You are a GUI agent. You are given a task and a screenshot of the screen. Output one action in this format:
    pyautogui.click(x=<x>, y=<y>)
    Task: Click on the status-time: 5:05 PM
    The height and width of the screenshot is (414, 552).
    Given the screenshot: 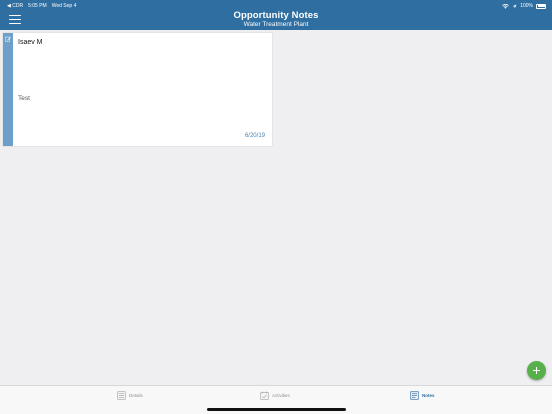 What is the action you would take?
    pyautogui.click(x=37, y=6)
    